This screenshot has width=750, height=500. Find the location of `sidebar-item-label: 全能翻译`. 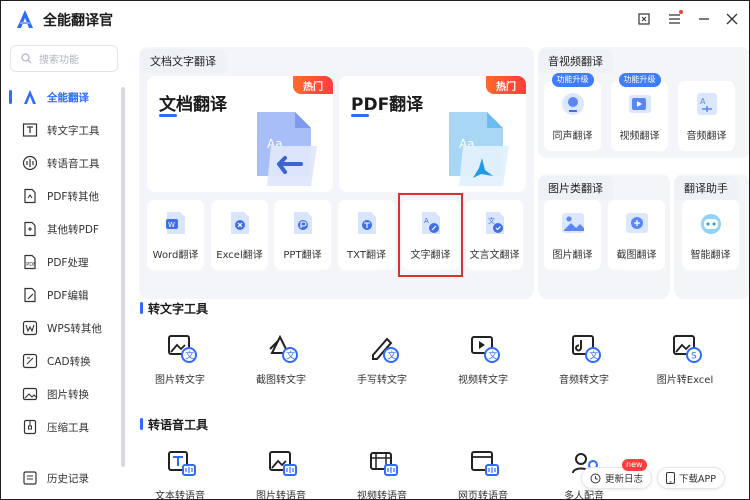

sidebar-item-label: 全能翻译 is located at coordinates (68, 97).